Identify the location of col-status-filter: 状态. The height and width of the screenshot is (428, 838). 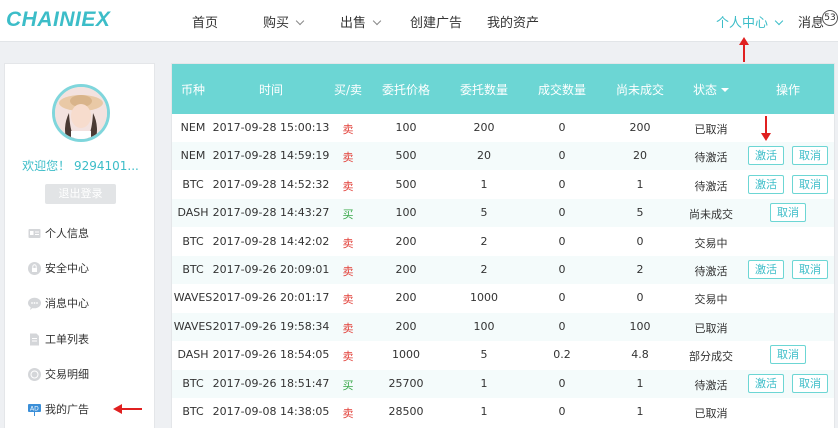
(711, 89).